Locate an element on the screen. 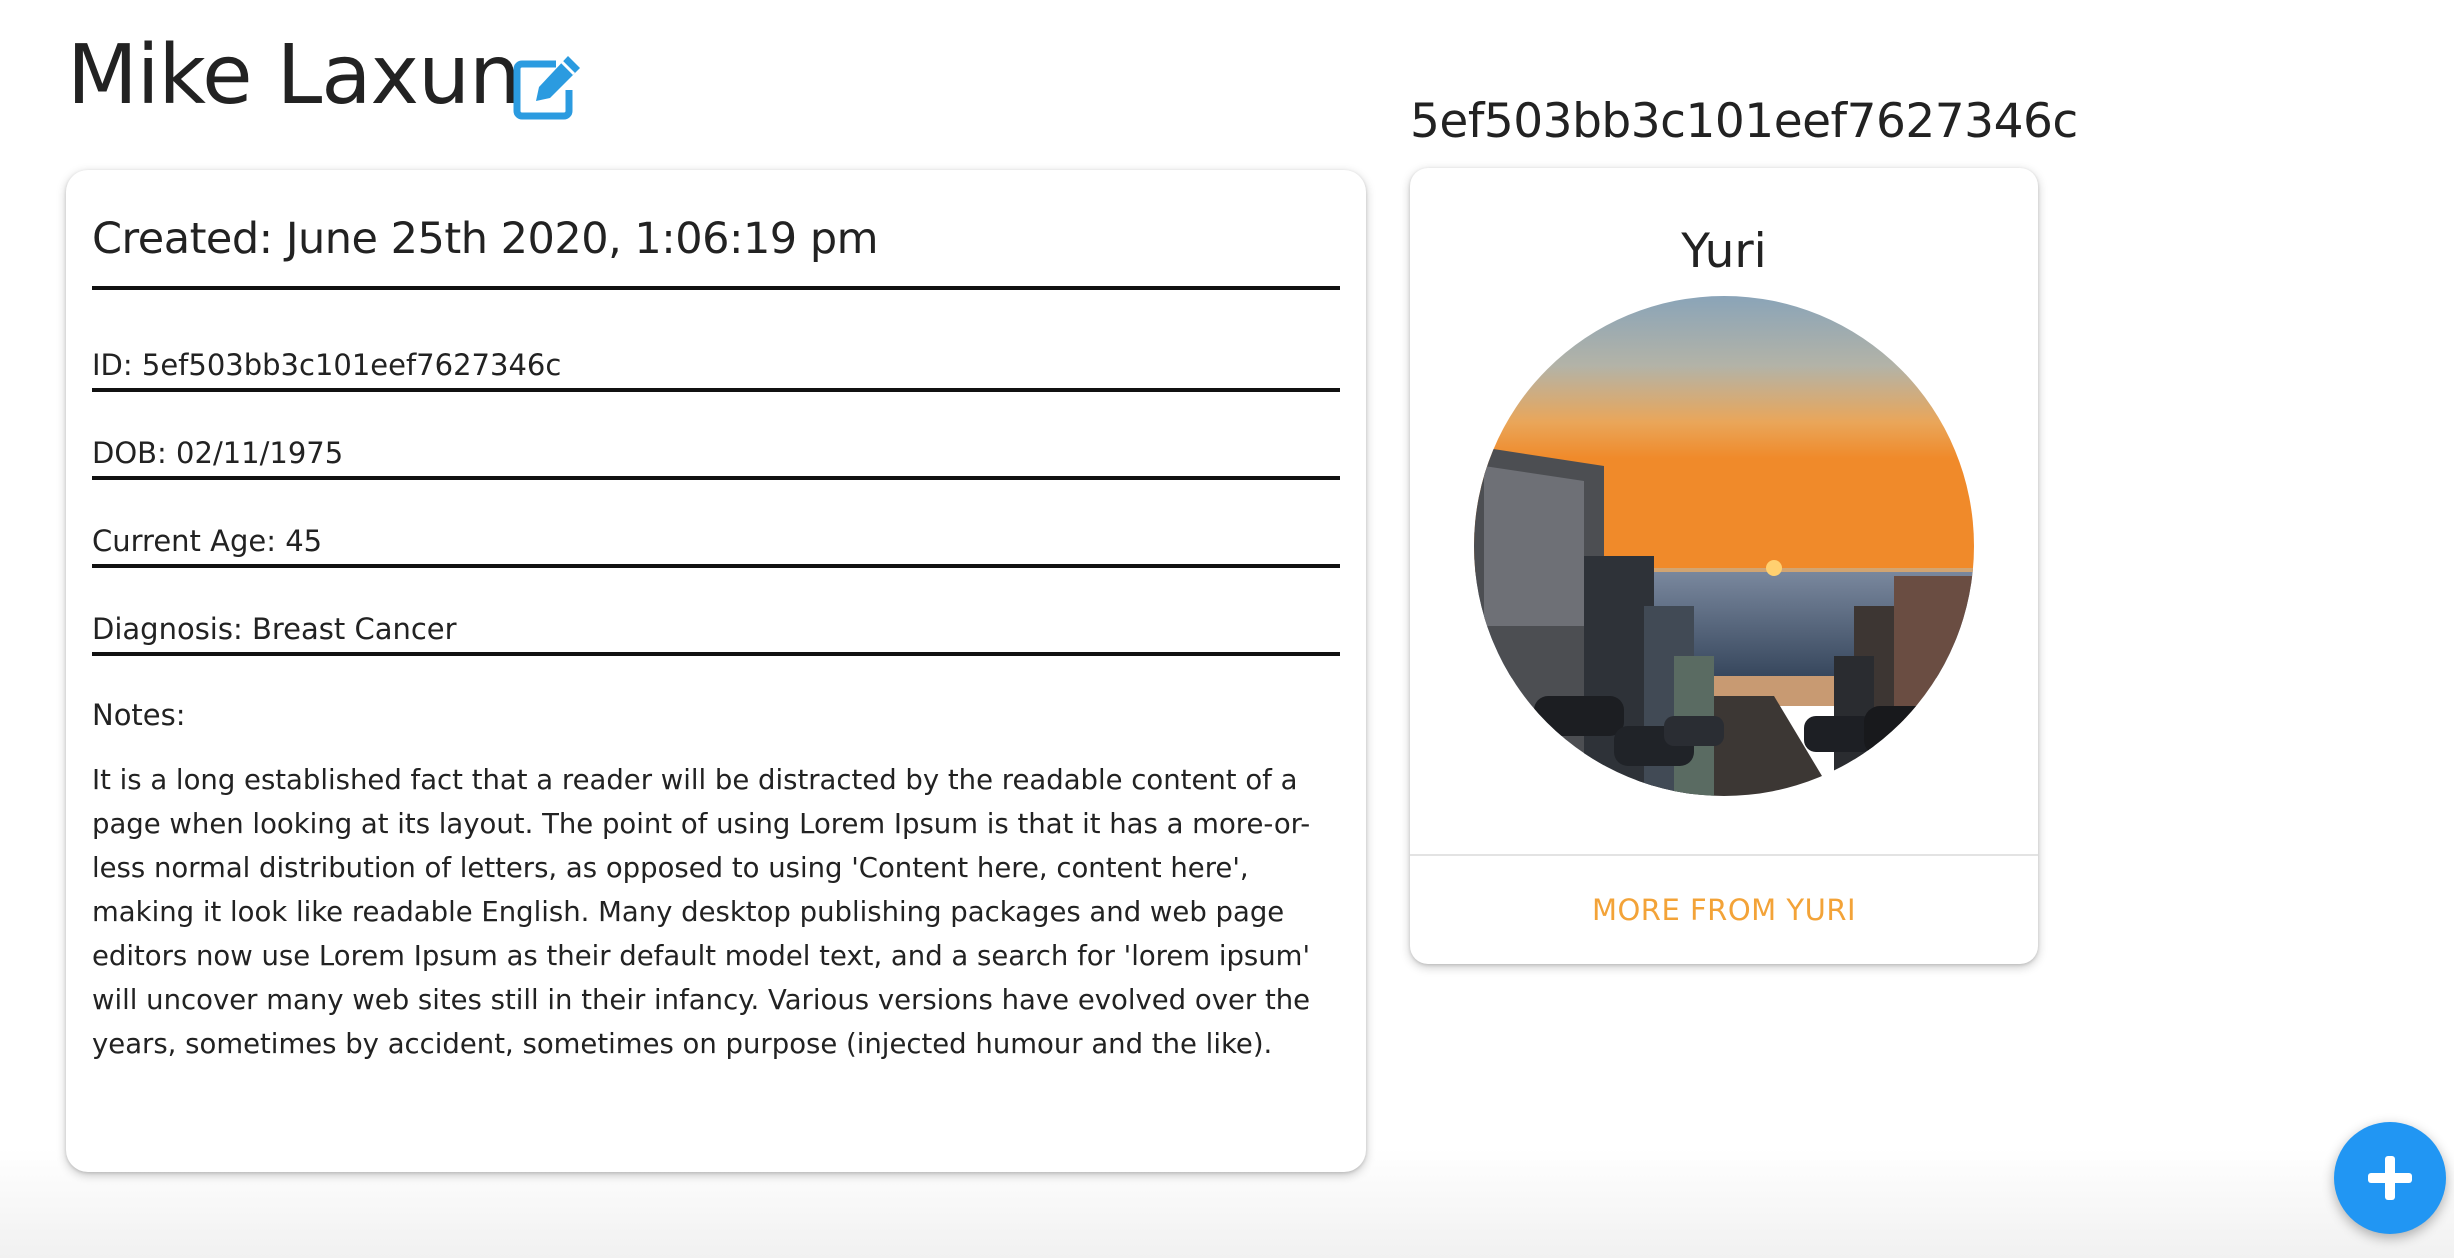  patient-id-field: ID: 5ef503bb3c101eef7627346c is located at coordinates (716, 370).